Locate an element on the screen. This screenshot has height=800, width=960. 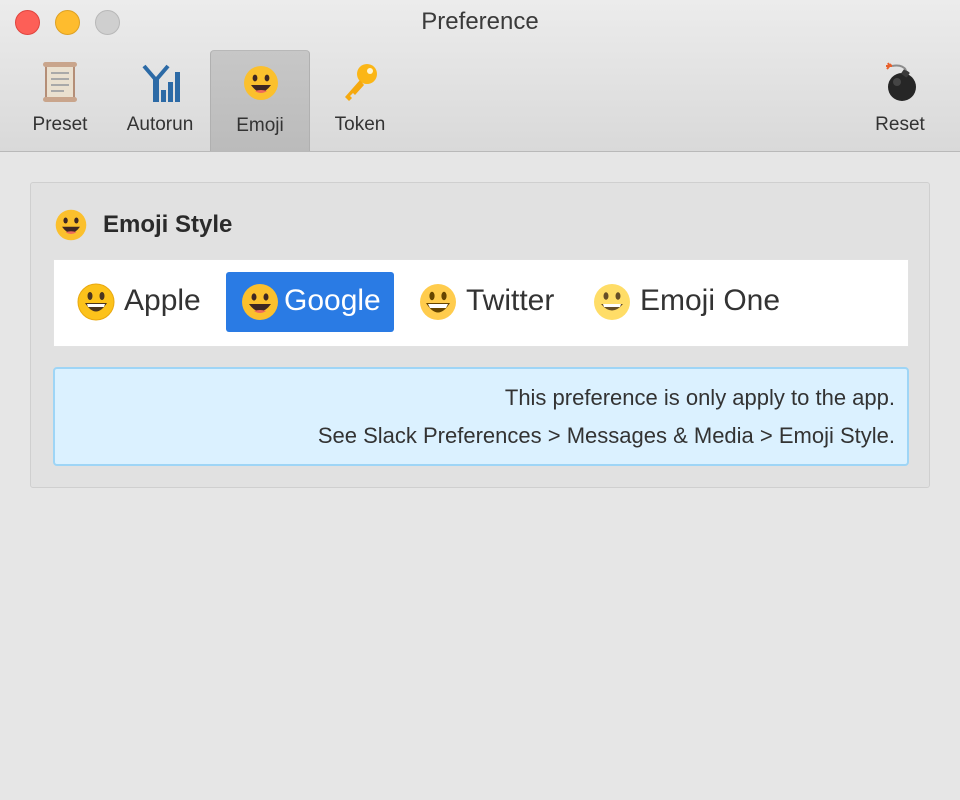
toolbar-preset-label: Preset is located at coordinates (60, 124).